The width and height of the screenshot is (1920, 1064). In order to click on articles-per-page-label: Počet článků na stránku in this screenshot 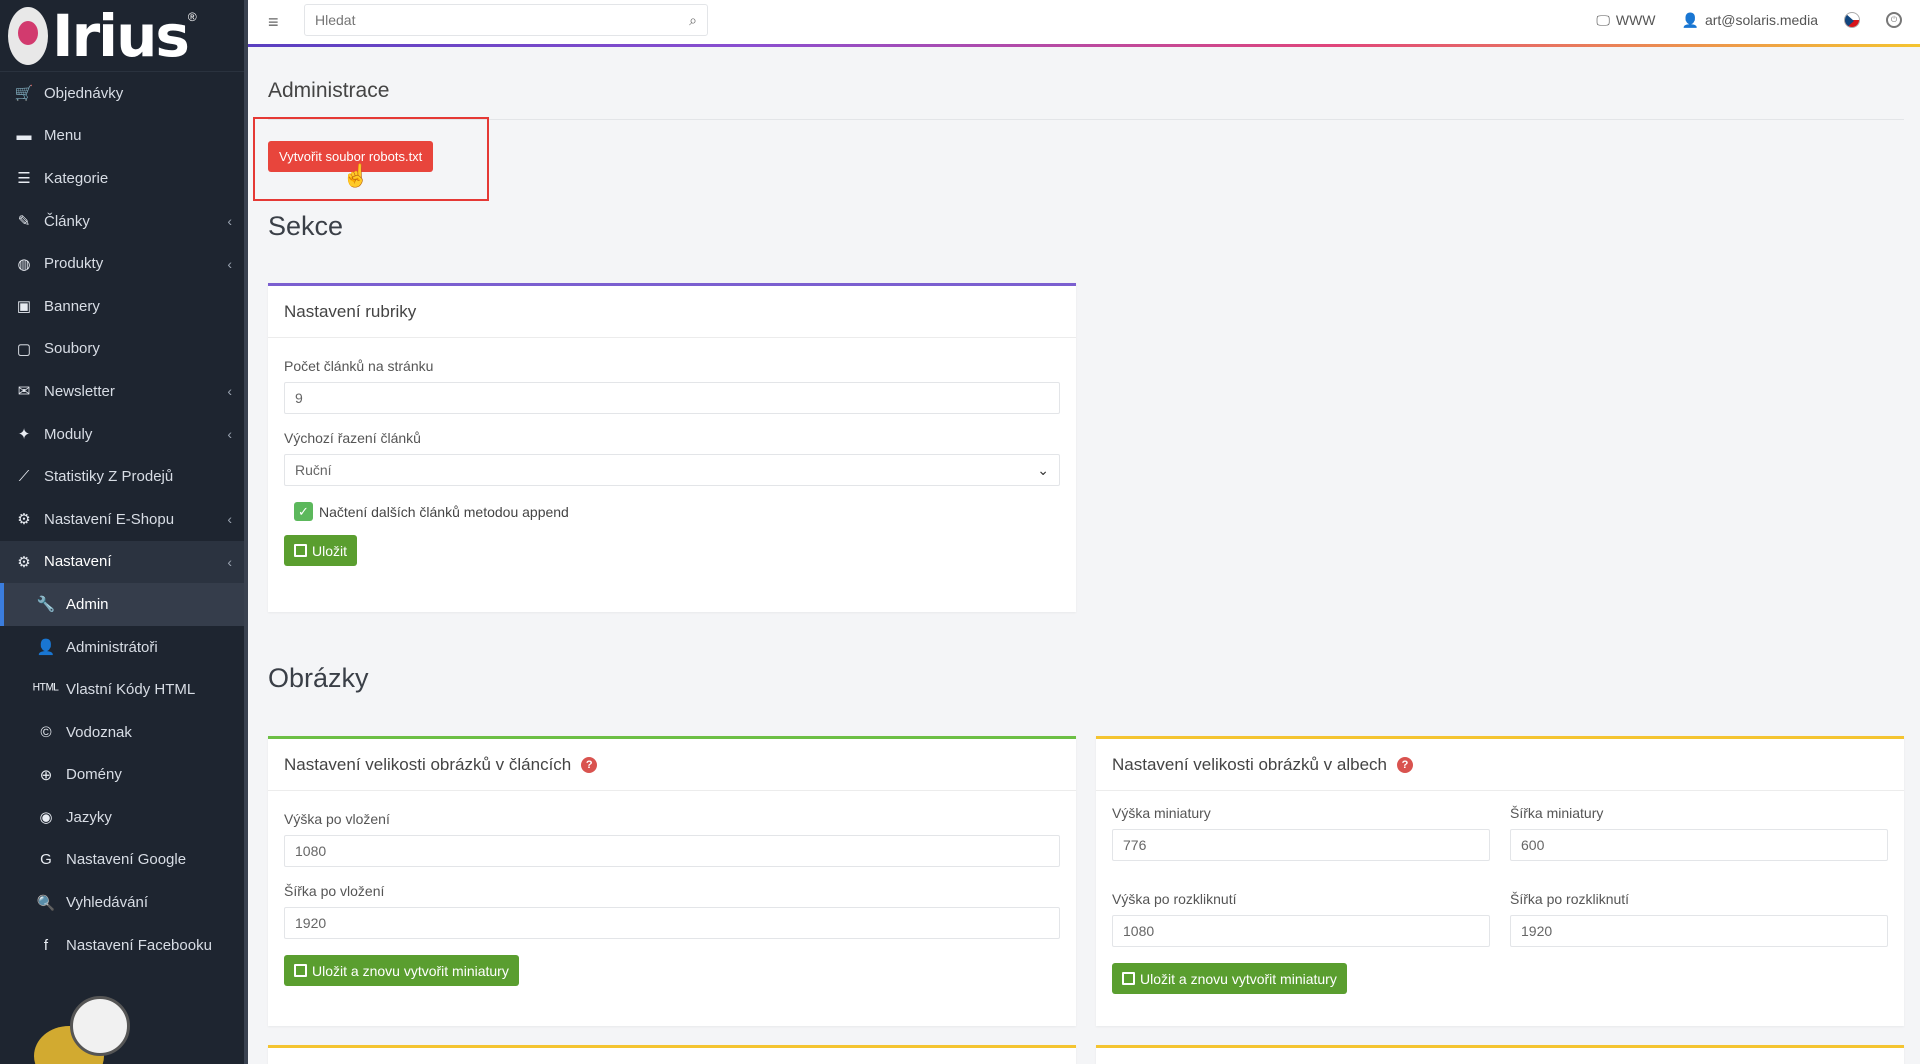, I will do `click(359, 366)`.